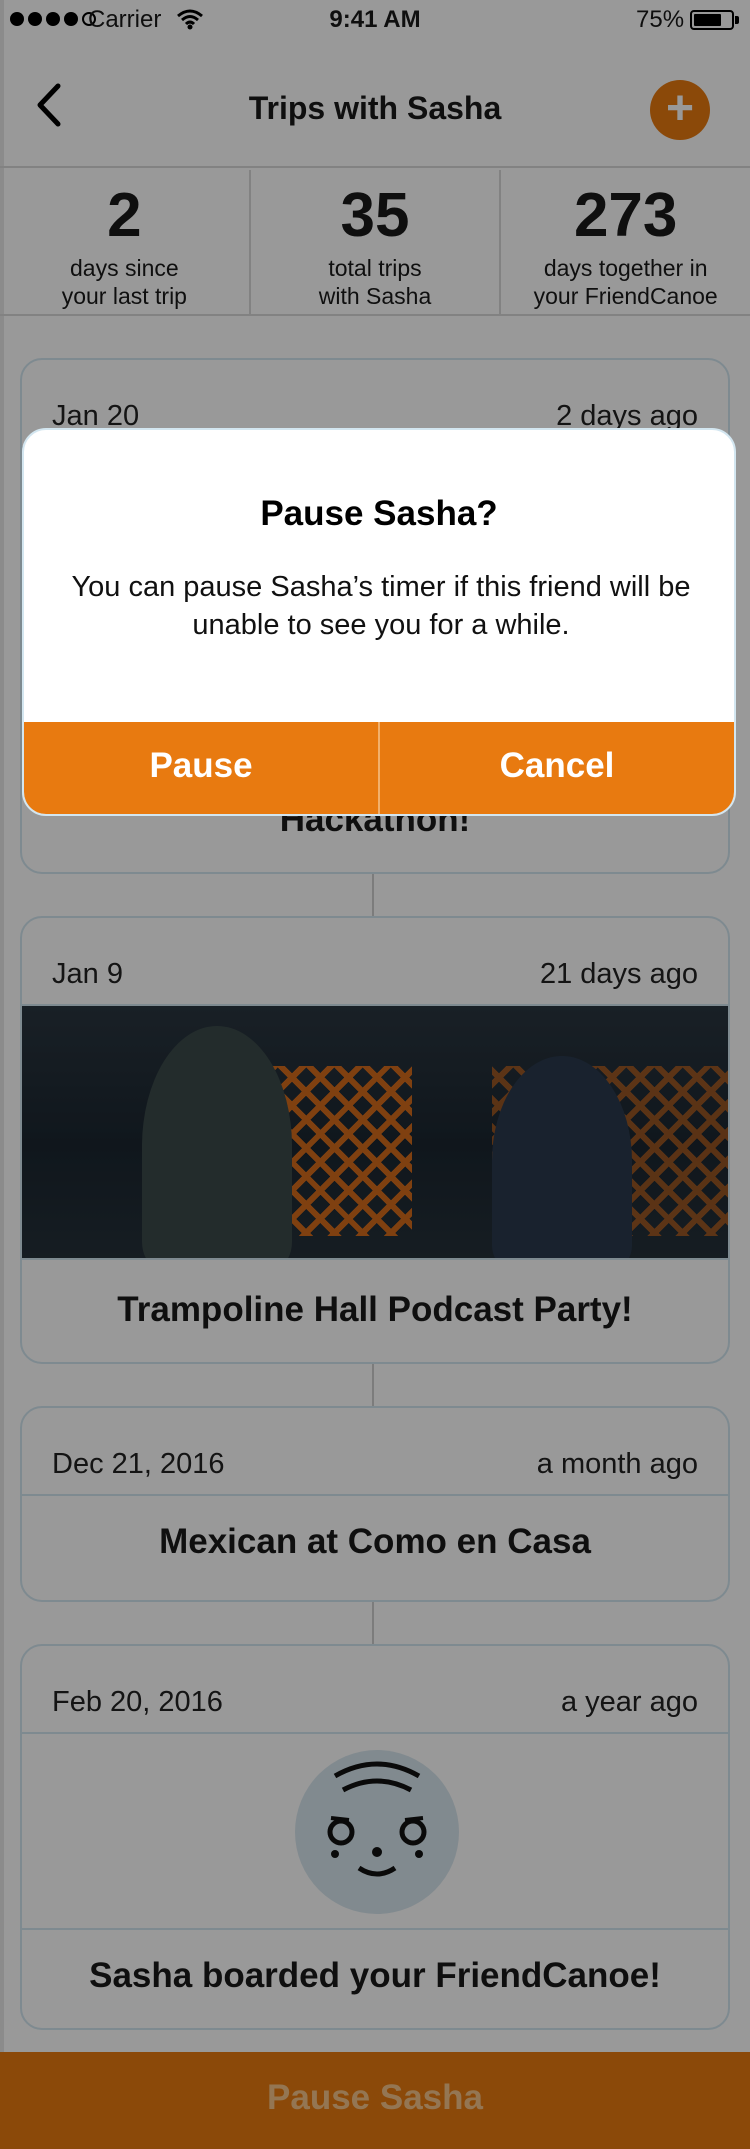 This screenshot has width=750, height=2149. I want to click on dialog-buttons: Pause Cancel, so click(379, 768).